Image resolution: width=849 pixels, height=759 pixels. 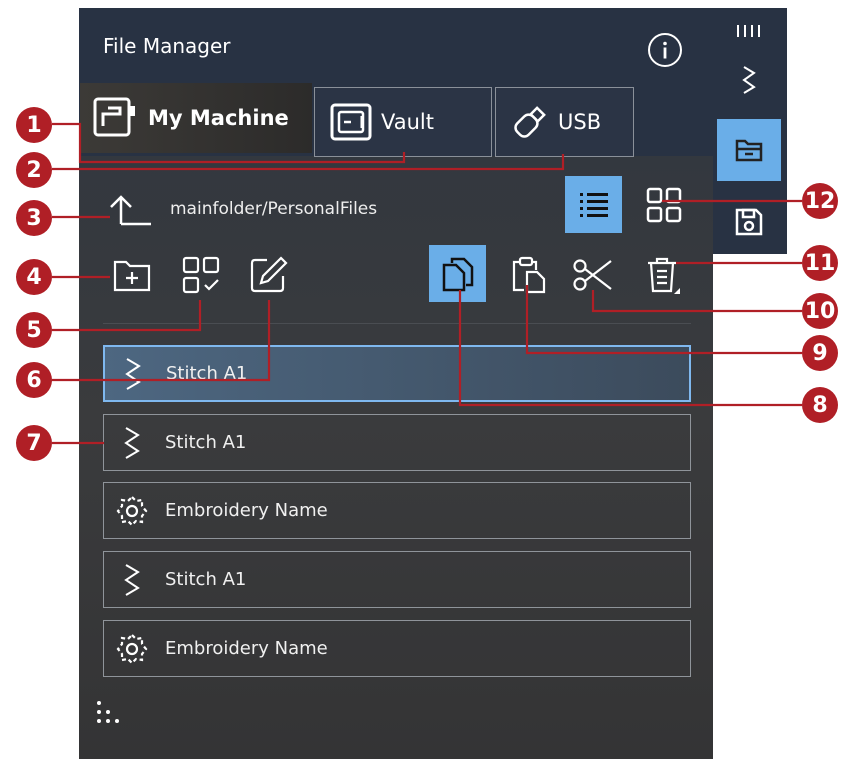 What do you see at coordinates (664, 205) in the screenshot?
I see `grid-view-icon` at bounding box center [664, 205].